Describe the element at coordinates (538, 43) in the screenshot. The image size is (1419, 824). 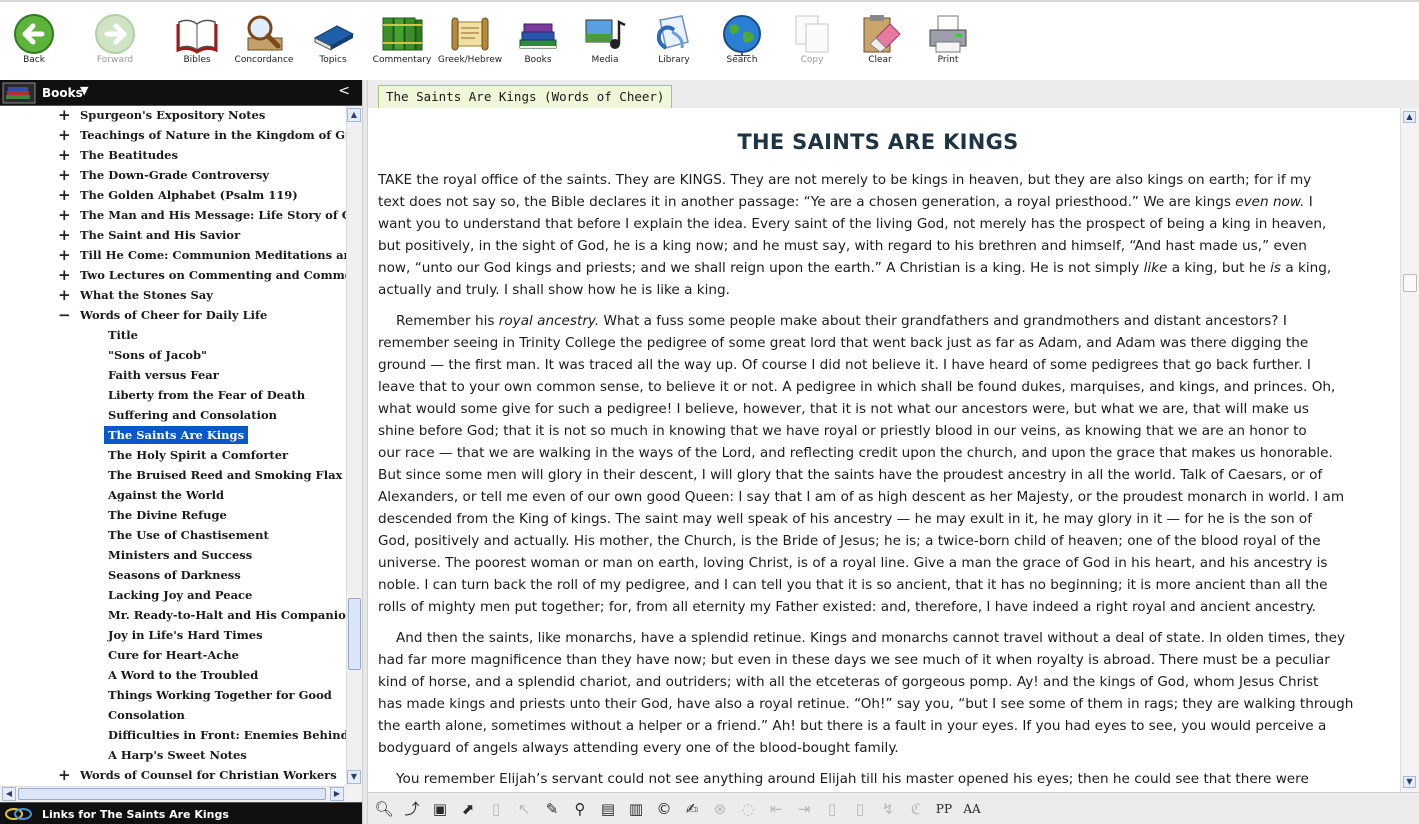
I see `toolbar-books-button: Books` at that location.